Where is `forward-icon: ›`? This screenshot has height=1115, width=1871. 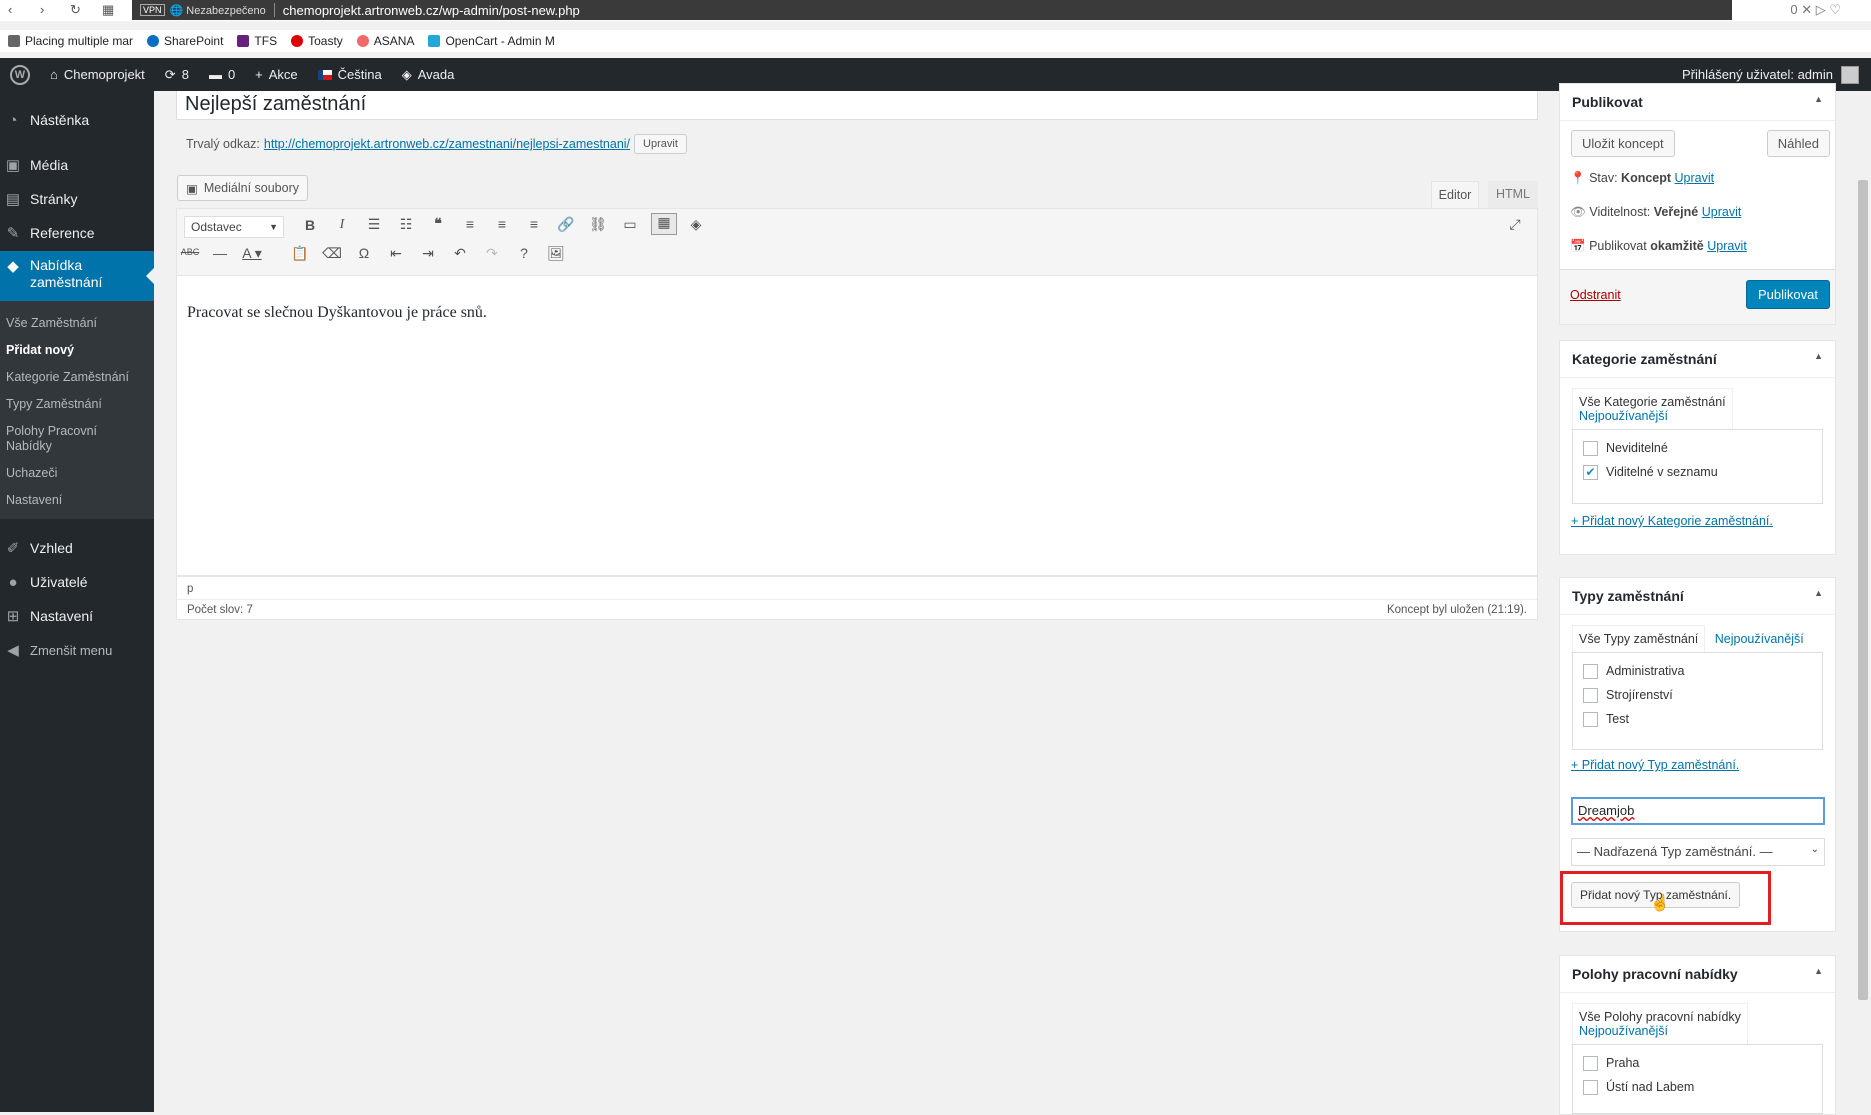 forward-icon: › is located at coordinates (42, 9).